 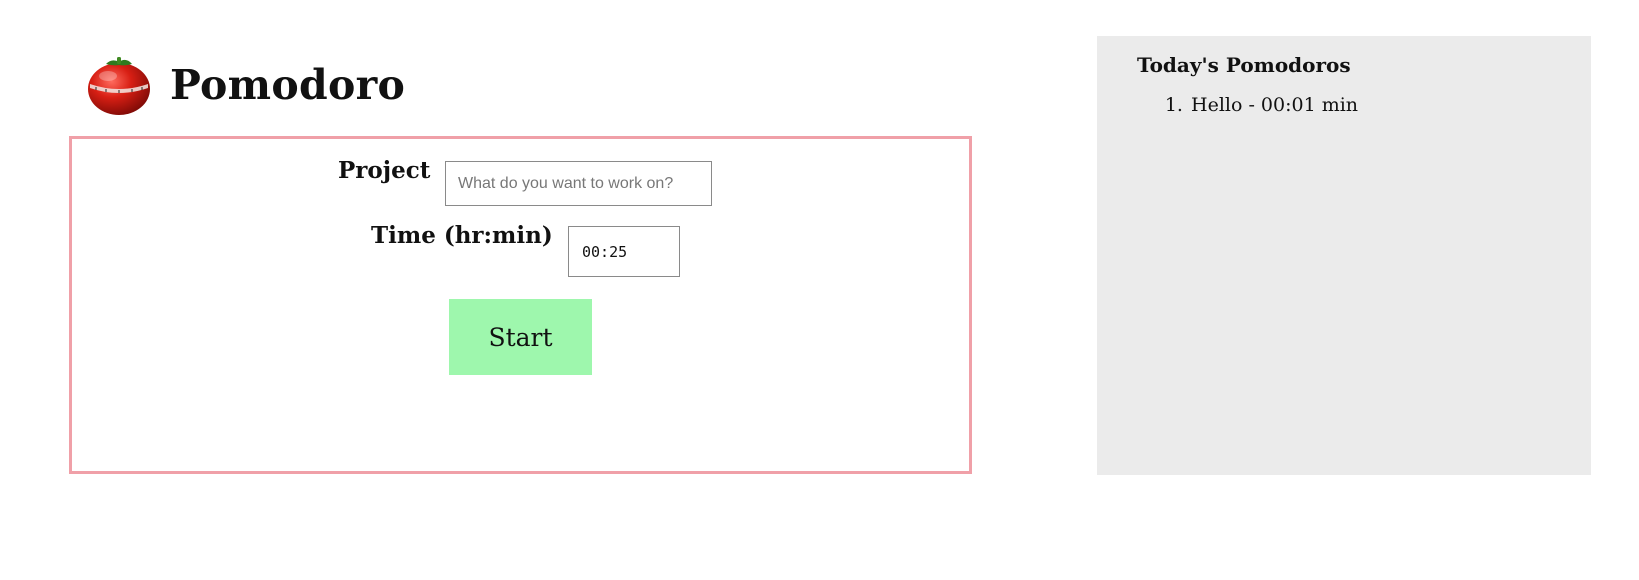 What do you see at coordinates (624, 251) in the screenshot?
I see `time-input` at bounding box center [624, 251].